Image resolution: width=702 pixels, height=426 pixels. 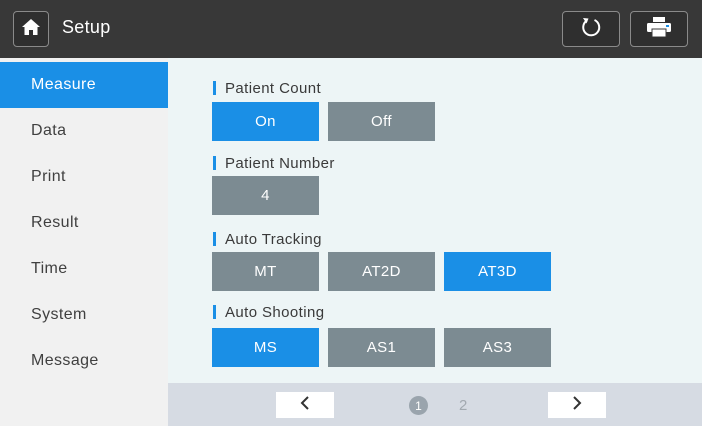 I want to click on printer-icon, so click(x=659, y=29).